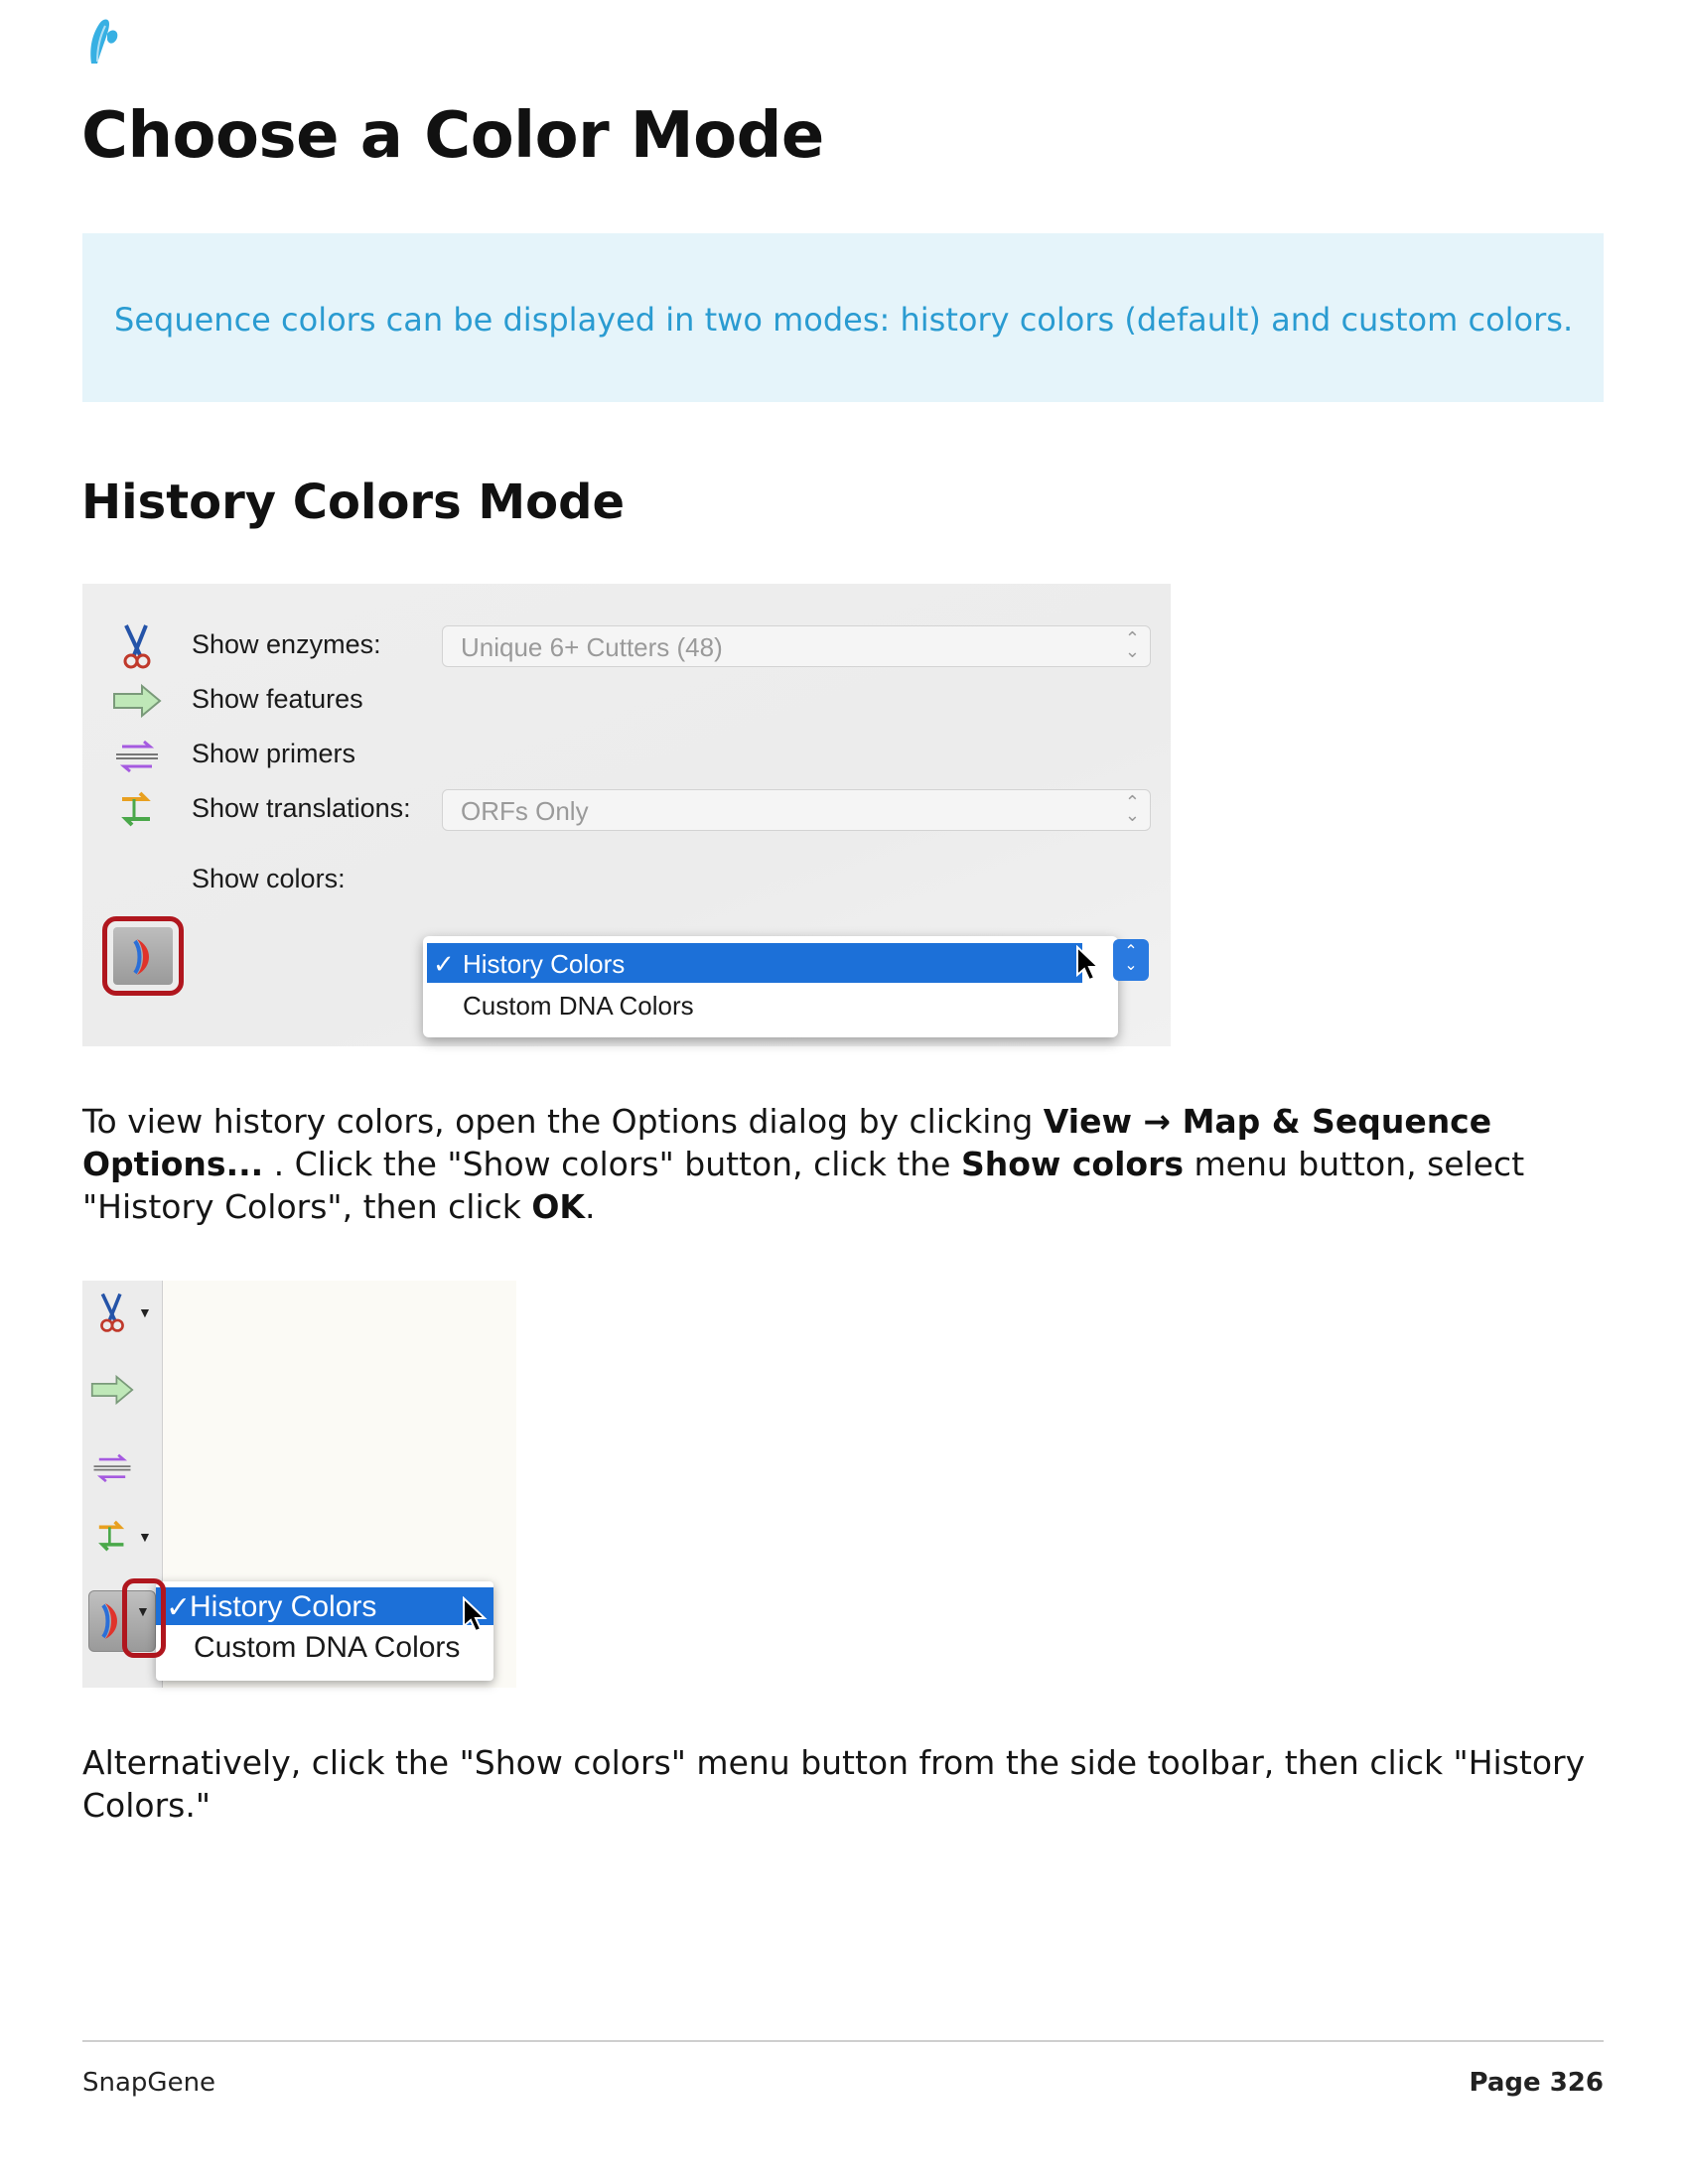 The width and height of the screenshot is (1688, 2184). What do you see at coordinates (301, 808) in the screenshot?
I see `show-translations-label: Show translations:` at bounding box center [301, 808].